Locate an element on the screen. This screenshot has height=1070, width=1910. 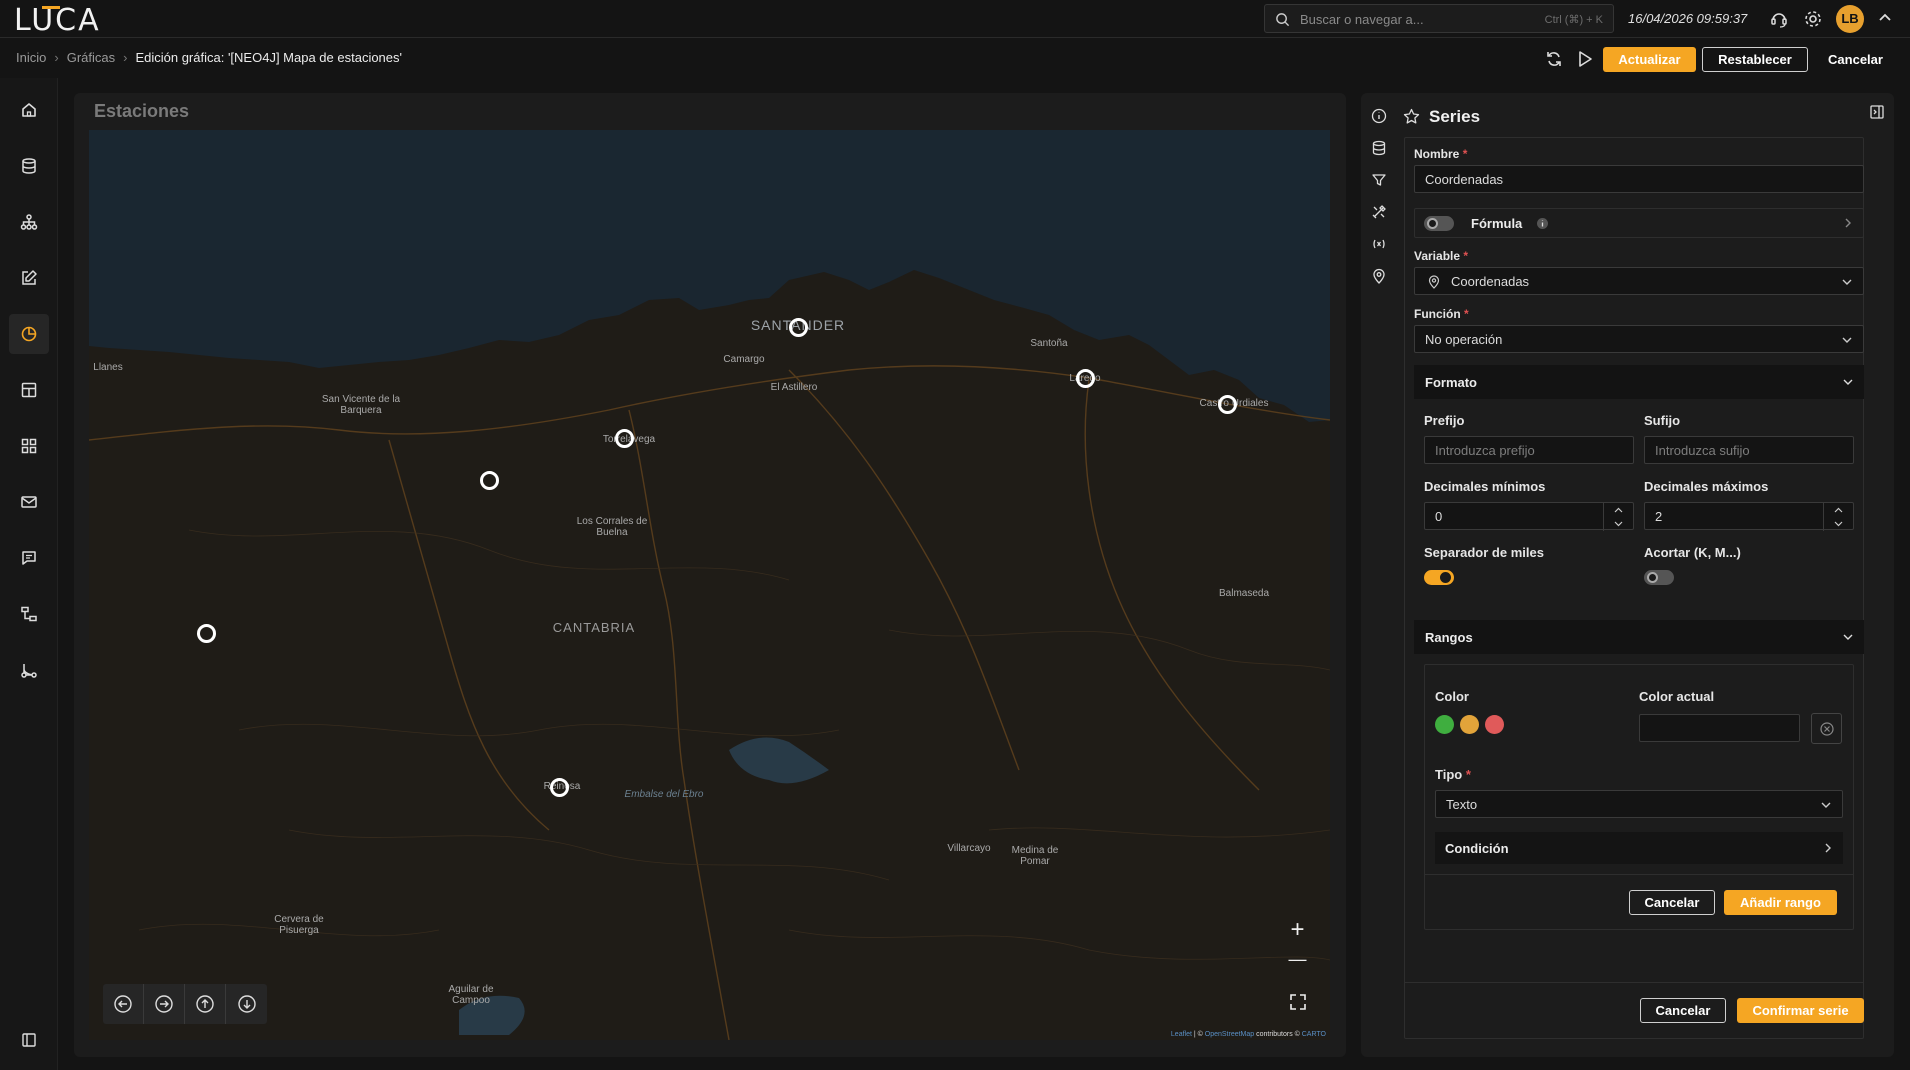
app-logo: LUCA is located at coordinates (57, 20).